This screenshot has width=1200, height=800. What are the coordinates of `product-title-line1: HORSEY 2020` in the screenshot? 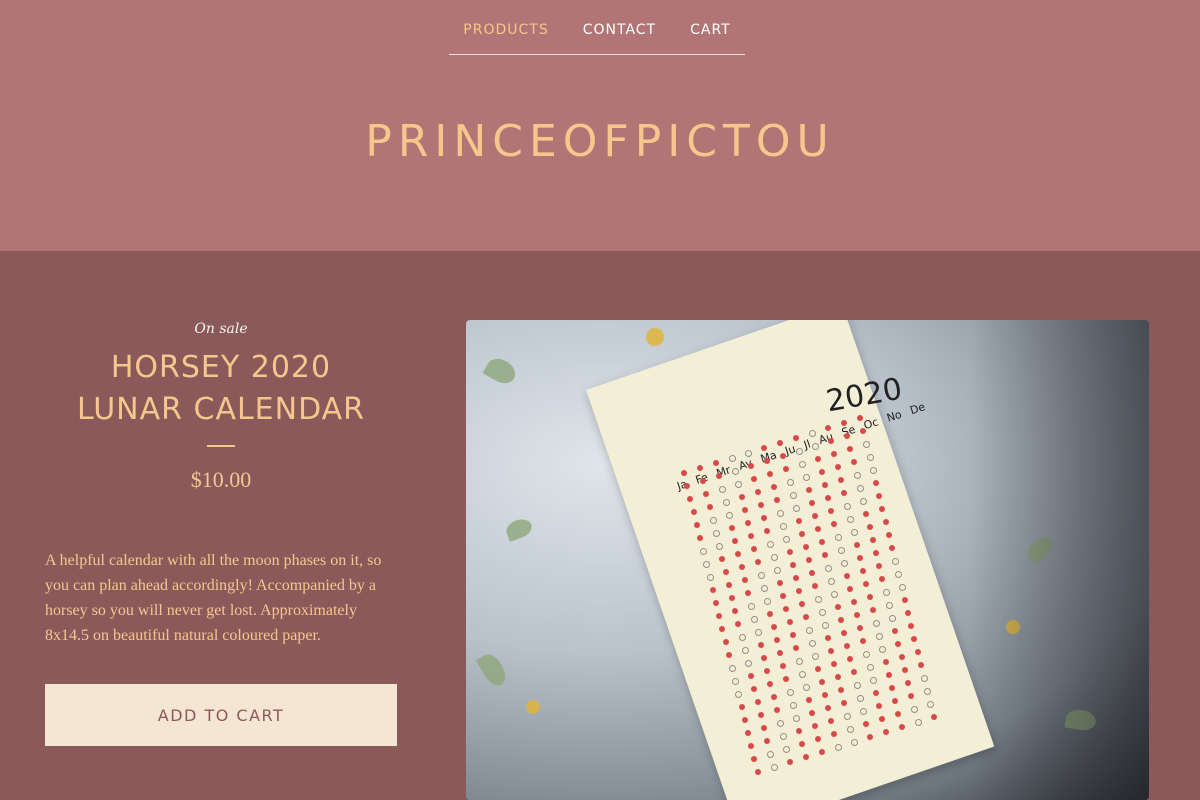 It's located at (221, 367).